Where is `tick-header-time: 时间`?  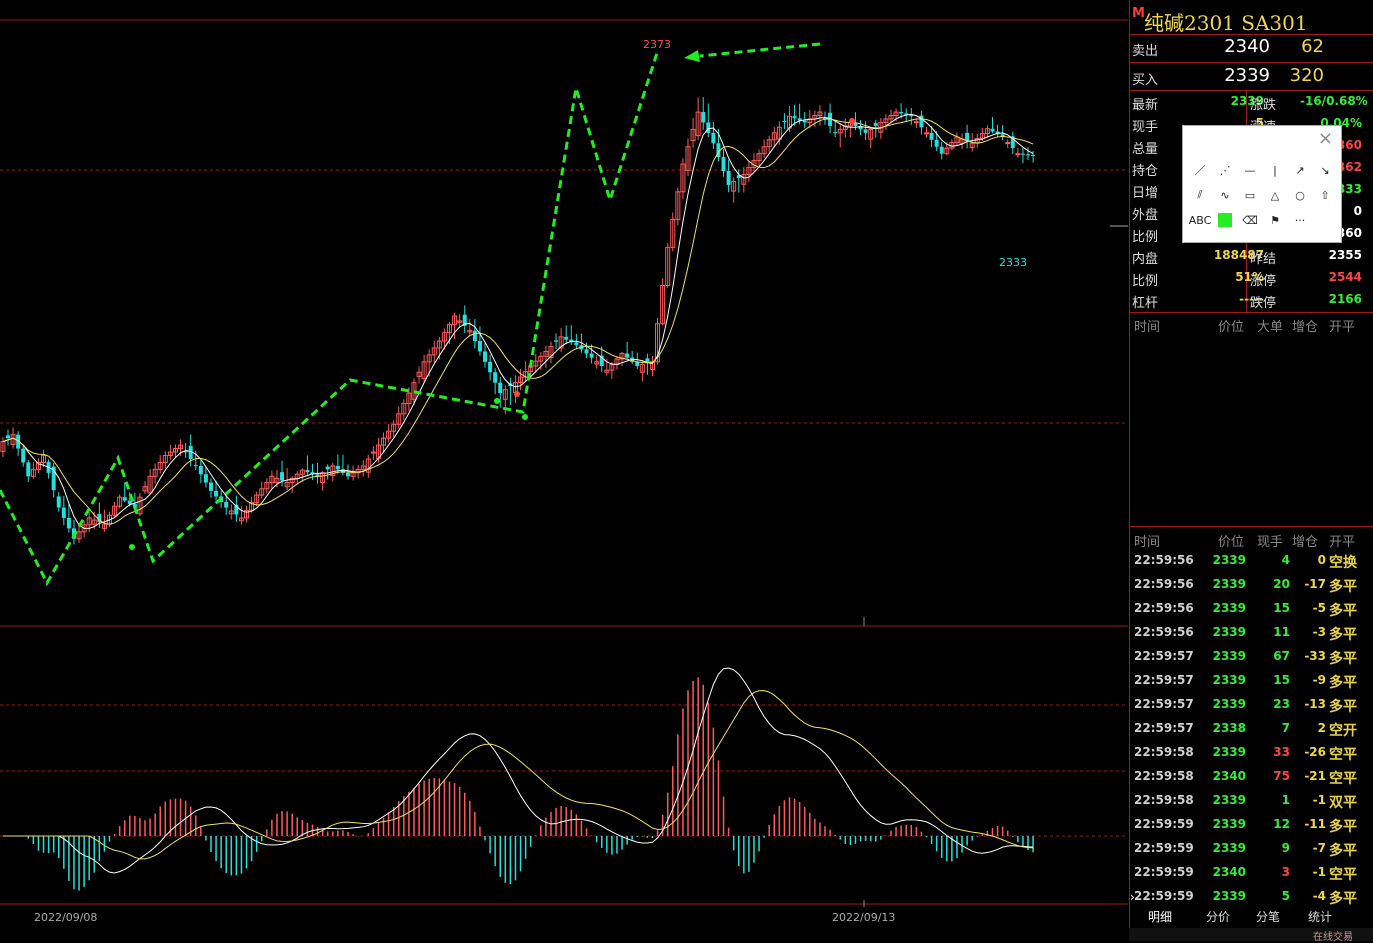
tick-header-time: 时间 is located at coordinates (1147, 542).